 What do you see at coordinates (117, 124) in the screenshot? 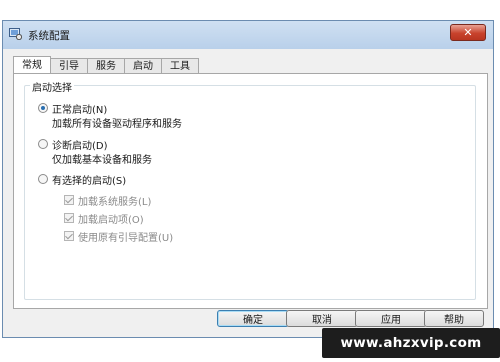
I see `normal-startup-description: 加载所有设备驱动程序和服务` at bounding box center [117, 124].